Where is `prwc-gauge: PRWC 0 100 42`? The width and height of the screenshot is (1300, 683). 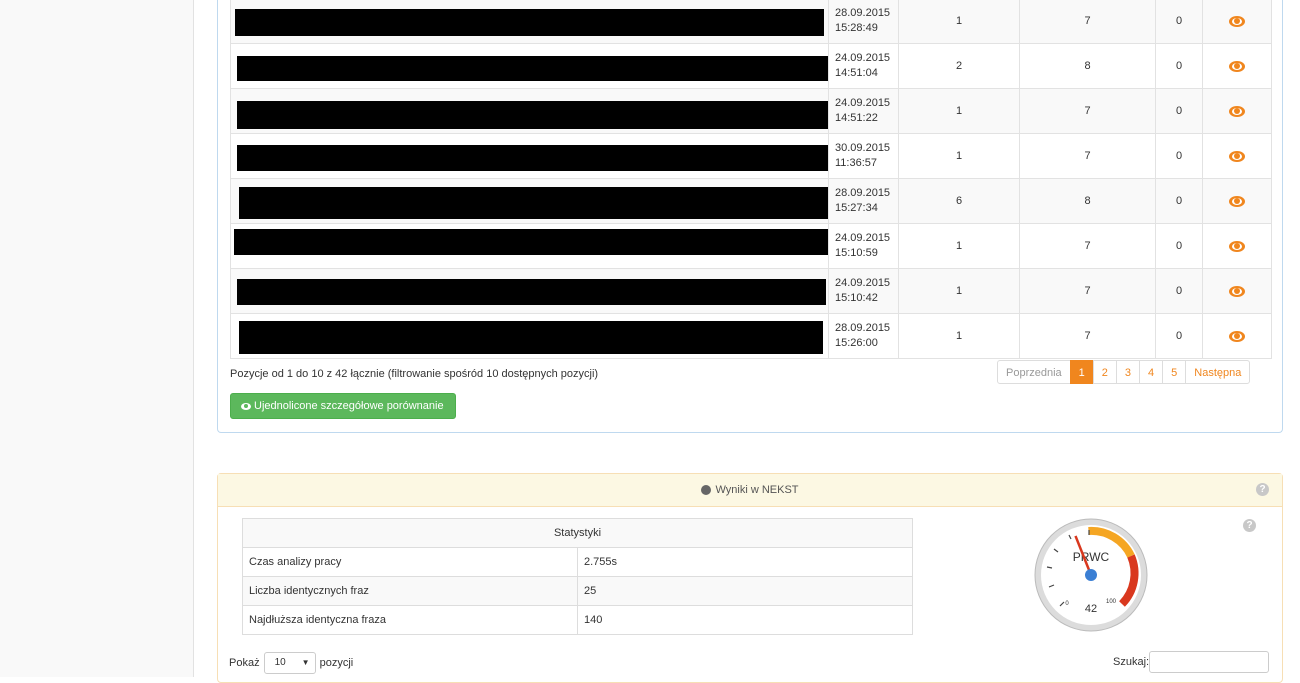
prwc-gauge: PRWC 0 100 42 is located at coordinates (1091, 575).